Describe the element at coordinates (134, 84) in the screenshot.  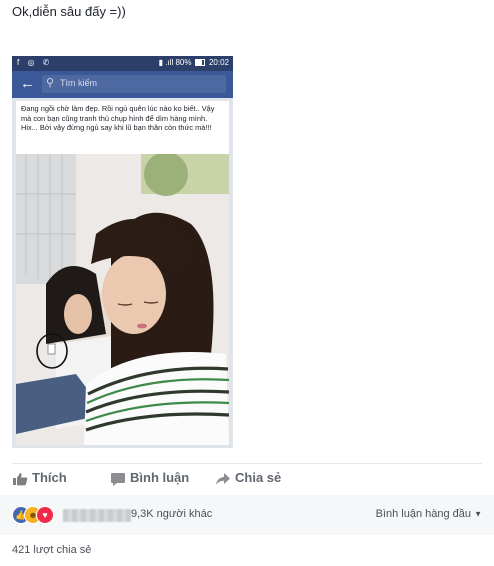
I see `phone-search-input: ⚲ Tìm kiếm` at that location.